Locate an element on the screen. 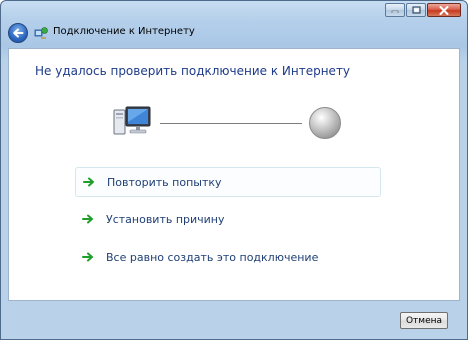 Image resolution: width=468 pixels, height=340 pixels. maximize-button is located at coordinates (416, 10).